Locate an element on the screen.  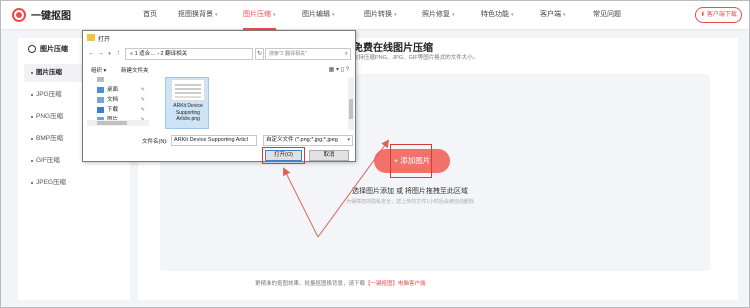
address-bar-row: ← → ▾ ↑ « 1 适合… › 2 翻译相关 ↻ 搜索"2 翻译相关" ⌕ is located at coordinates (219, 54).